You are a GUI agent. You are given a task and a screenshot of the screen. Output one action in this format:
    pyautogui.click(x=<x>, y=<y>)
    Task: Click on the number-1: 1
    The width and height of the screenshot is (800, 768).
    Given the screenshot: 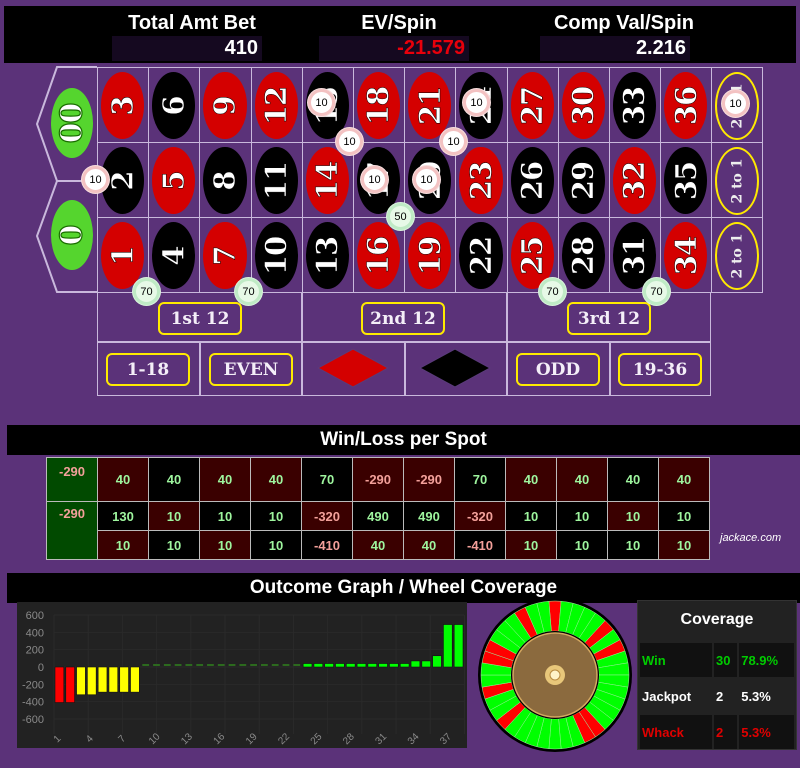 What is the action you would take?
    pyautogui.click(x=123, y=255)
    